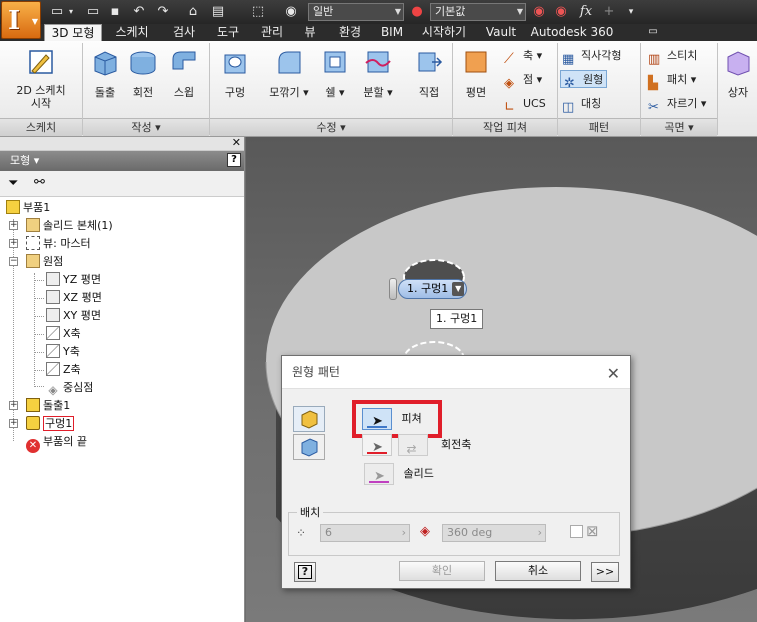 The height and width of the screenshot is (622, 757). I want to click on close-icon: ✕, so click(613, 373).